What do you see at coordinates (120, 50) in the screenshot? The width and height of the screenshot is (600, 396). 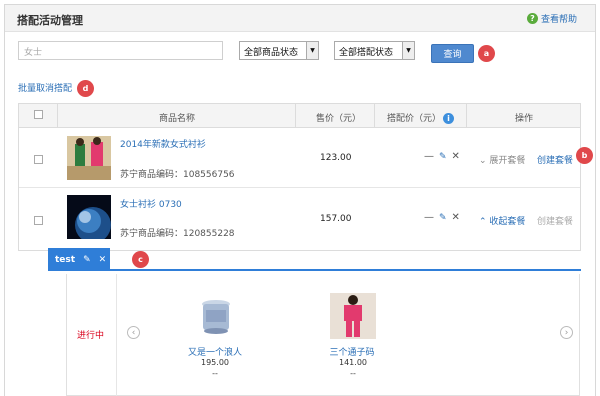 I see `search-input: 女士` at bounding box center [120, 50].